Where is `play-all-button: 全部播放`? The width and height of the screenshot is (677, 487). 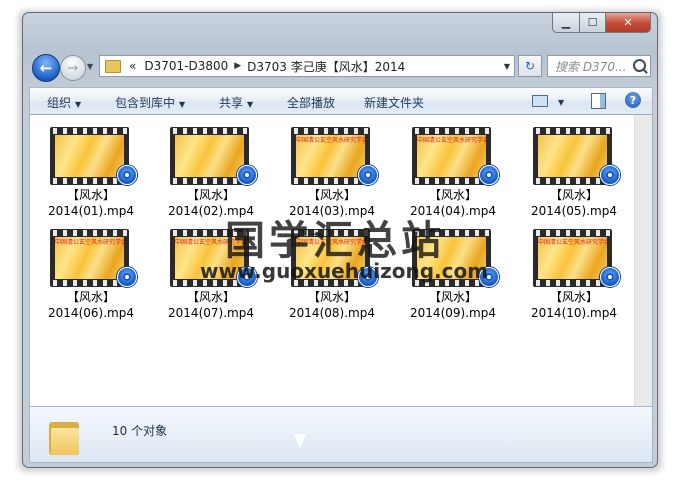
play-all-button: 全部播放 is located at coordinates (311, 102).